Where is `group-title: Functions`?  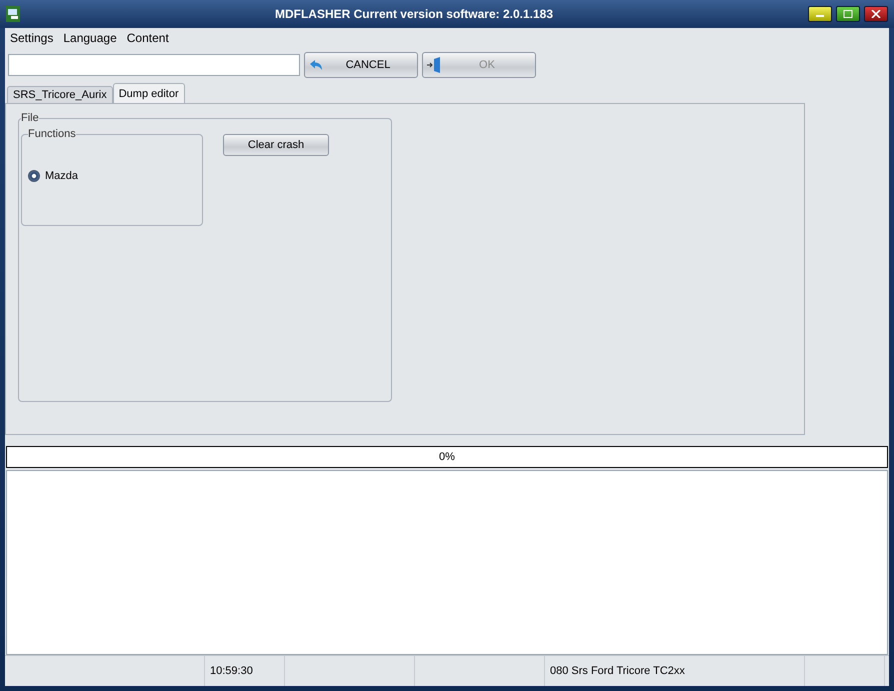 group-title: Functions is located at coordinates (52, 134).